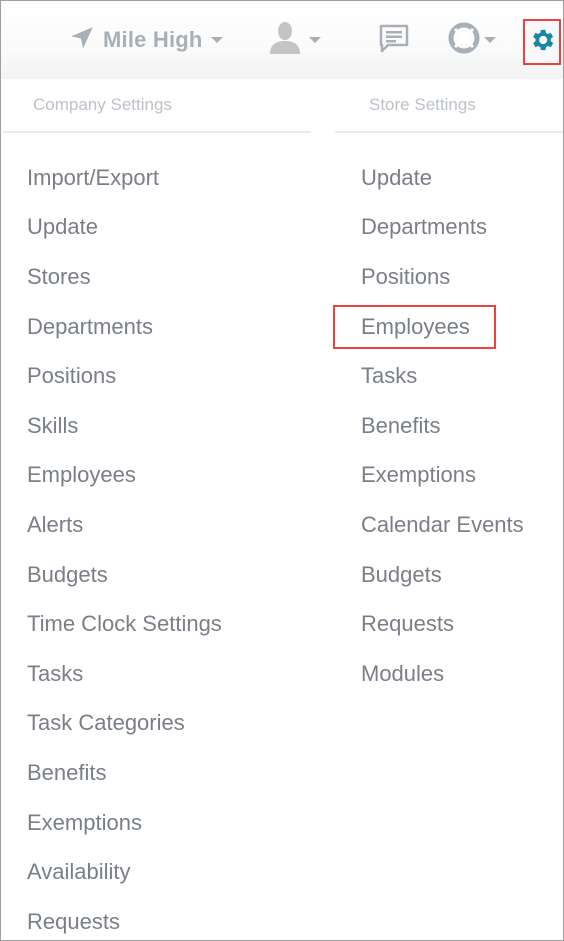  I want to click on gear-icon, so click(542, 42).